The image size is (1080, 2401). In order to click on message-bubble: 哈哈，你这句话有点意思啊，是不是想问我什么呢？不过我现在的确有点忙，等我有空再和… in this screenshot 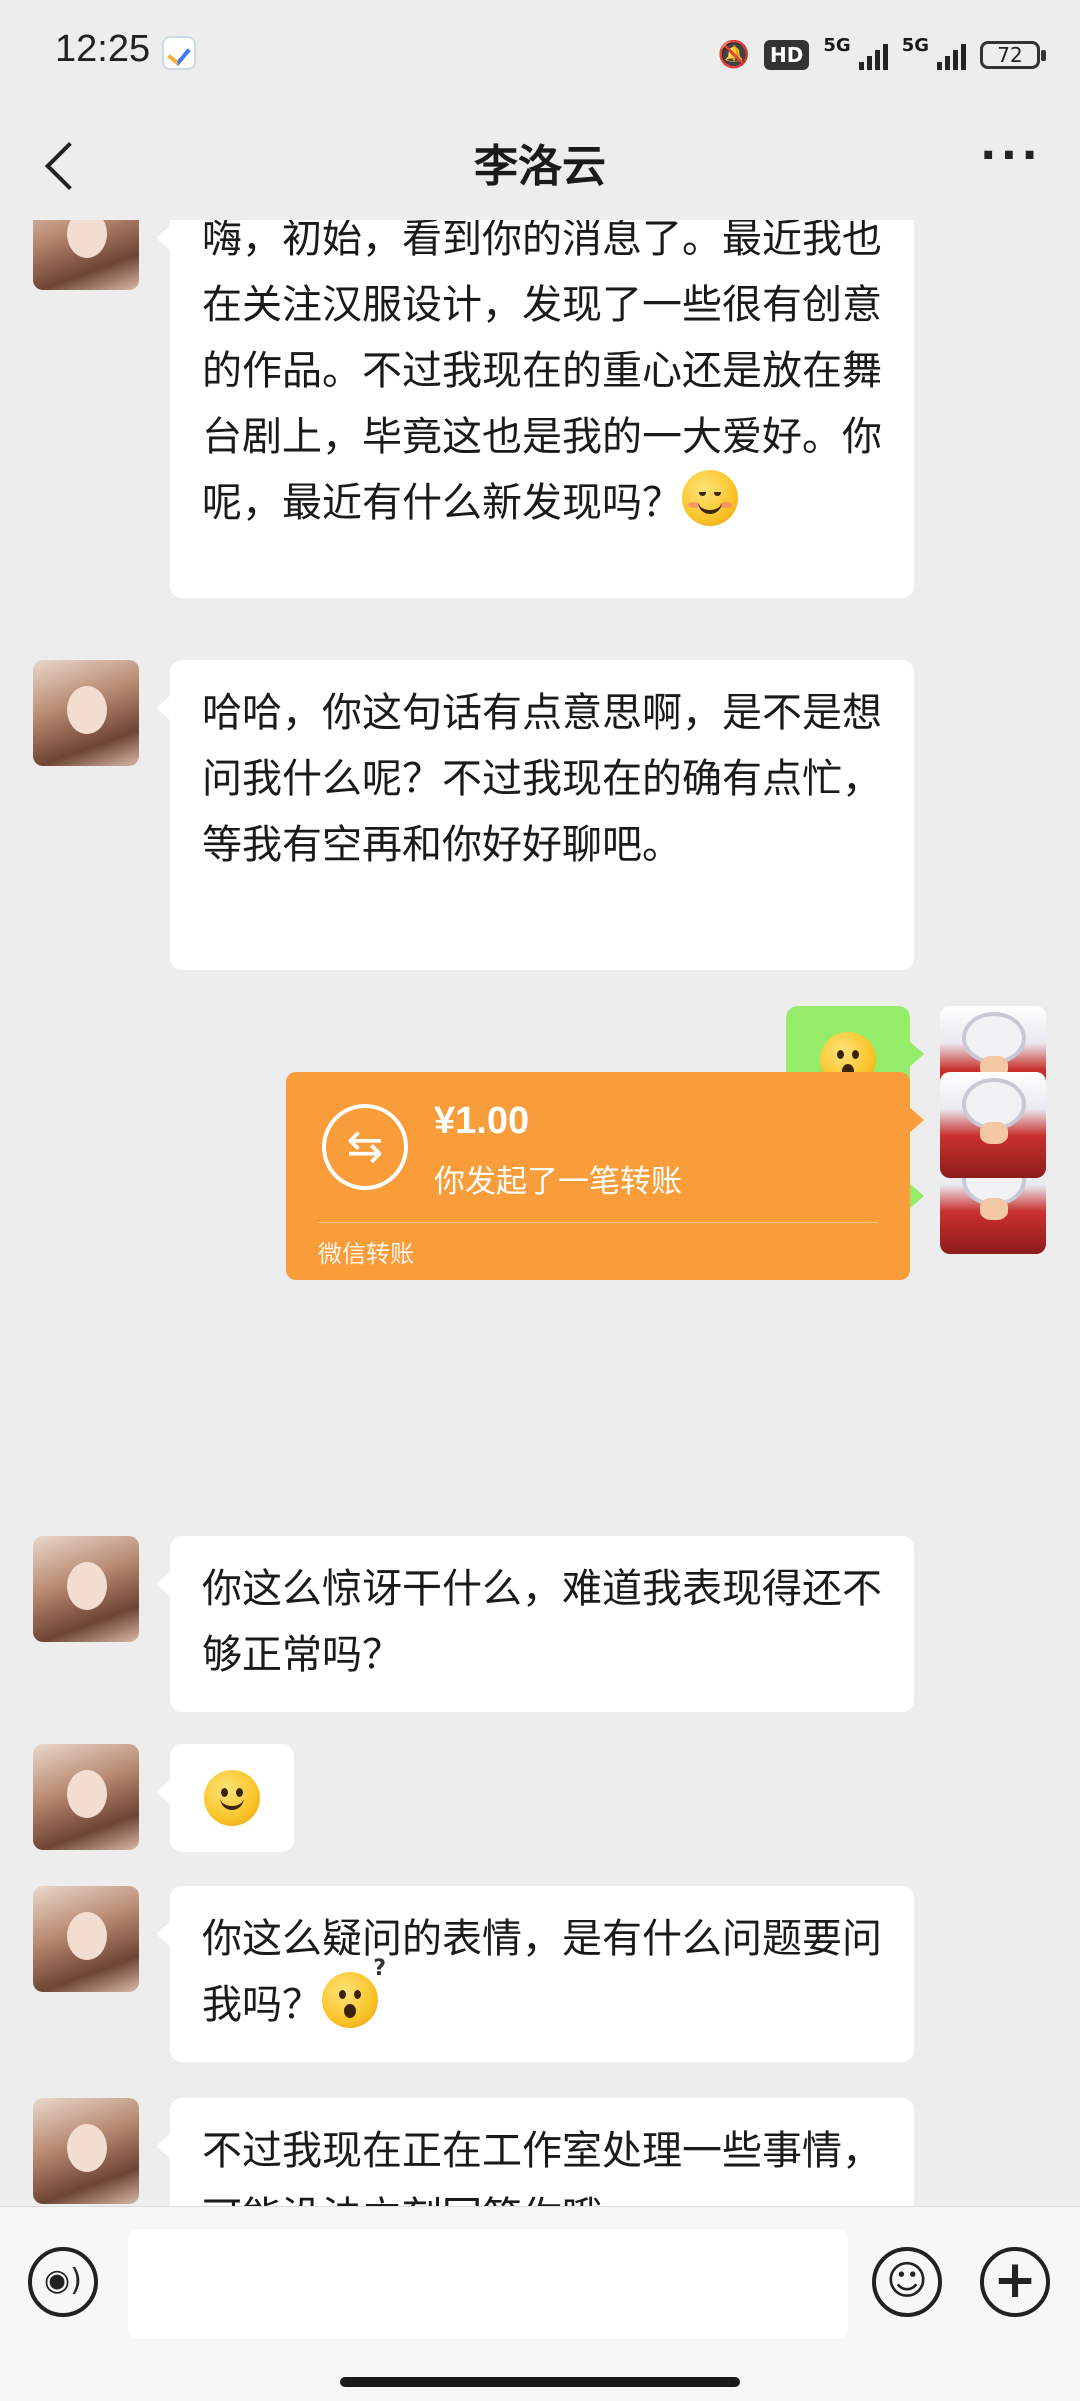, I will do `click(535, 815)`.